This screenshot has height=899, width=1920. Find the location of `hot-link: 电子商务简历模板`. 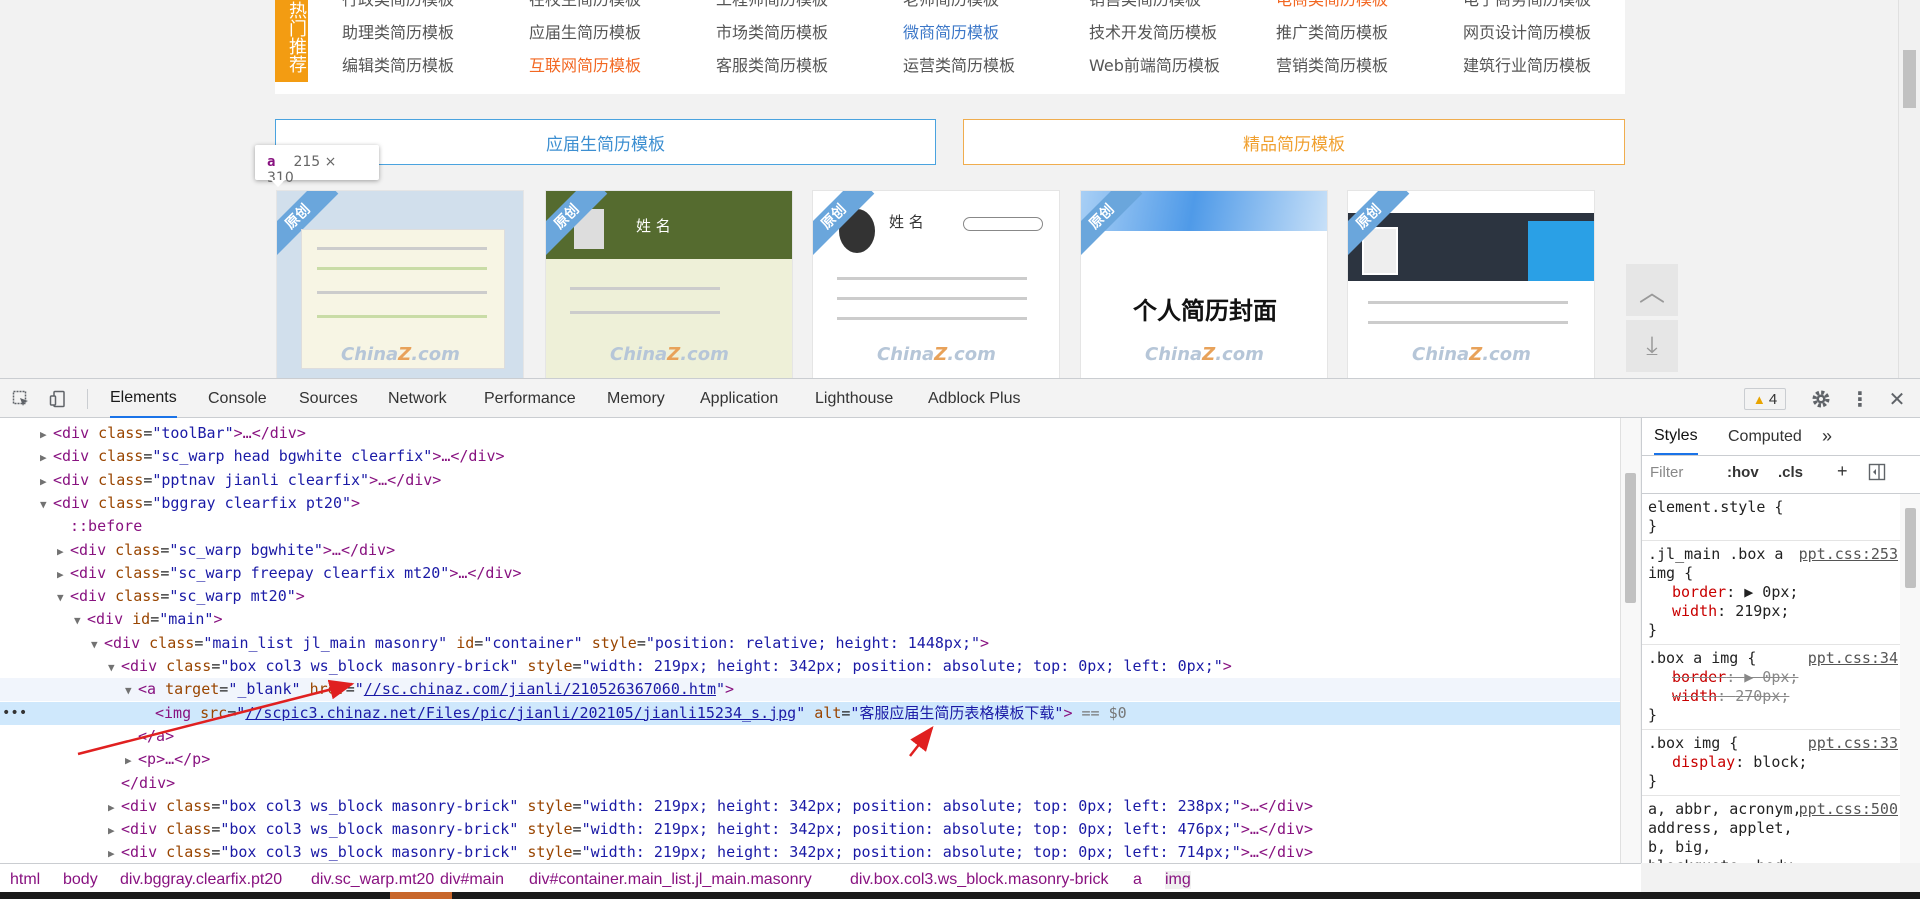

hot-link: 电子商务简历模板 is located at coordinates (1527, 5).